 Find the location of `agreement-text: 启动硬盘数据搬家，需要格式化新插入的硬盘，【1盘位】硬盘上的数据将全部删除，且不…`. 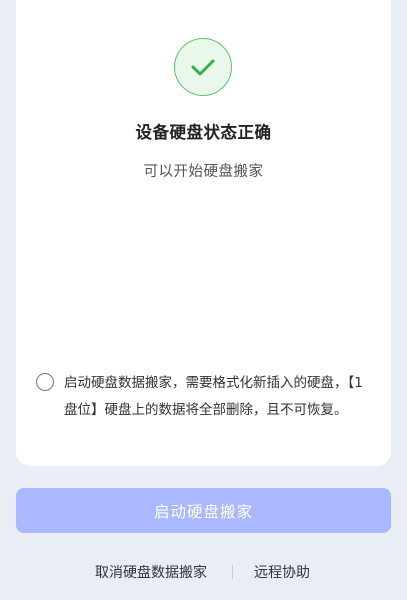

agreement-text: 启动硬盘数据搬家，需要格式化新插入的硬盘，【1盘位】硬盘上的数据将全部删除，且不… is located at coordinates (213, 396).